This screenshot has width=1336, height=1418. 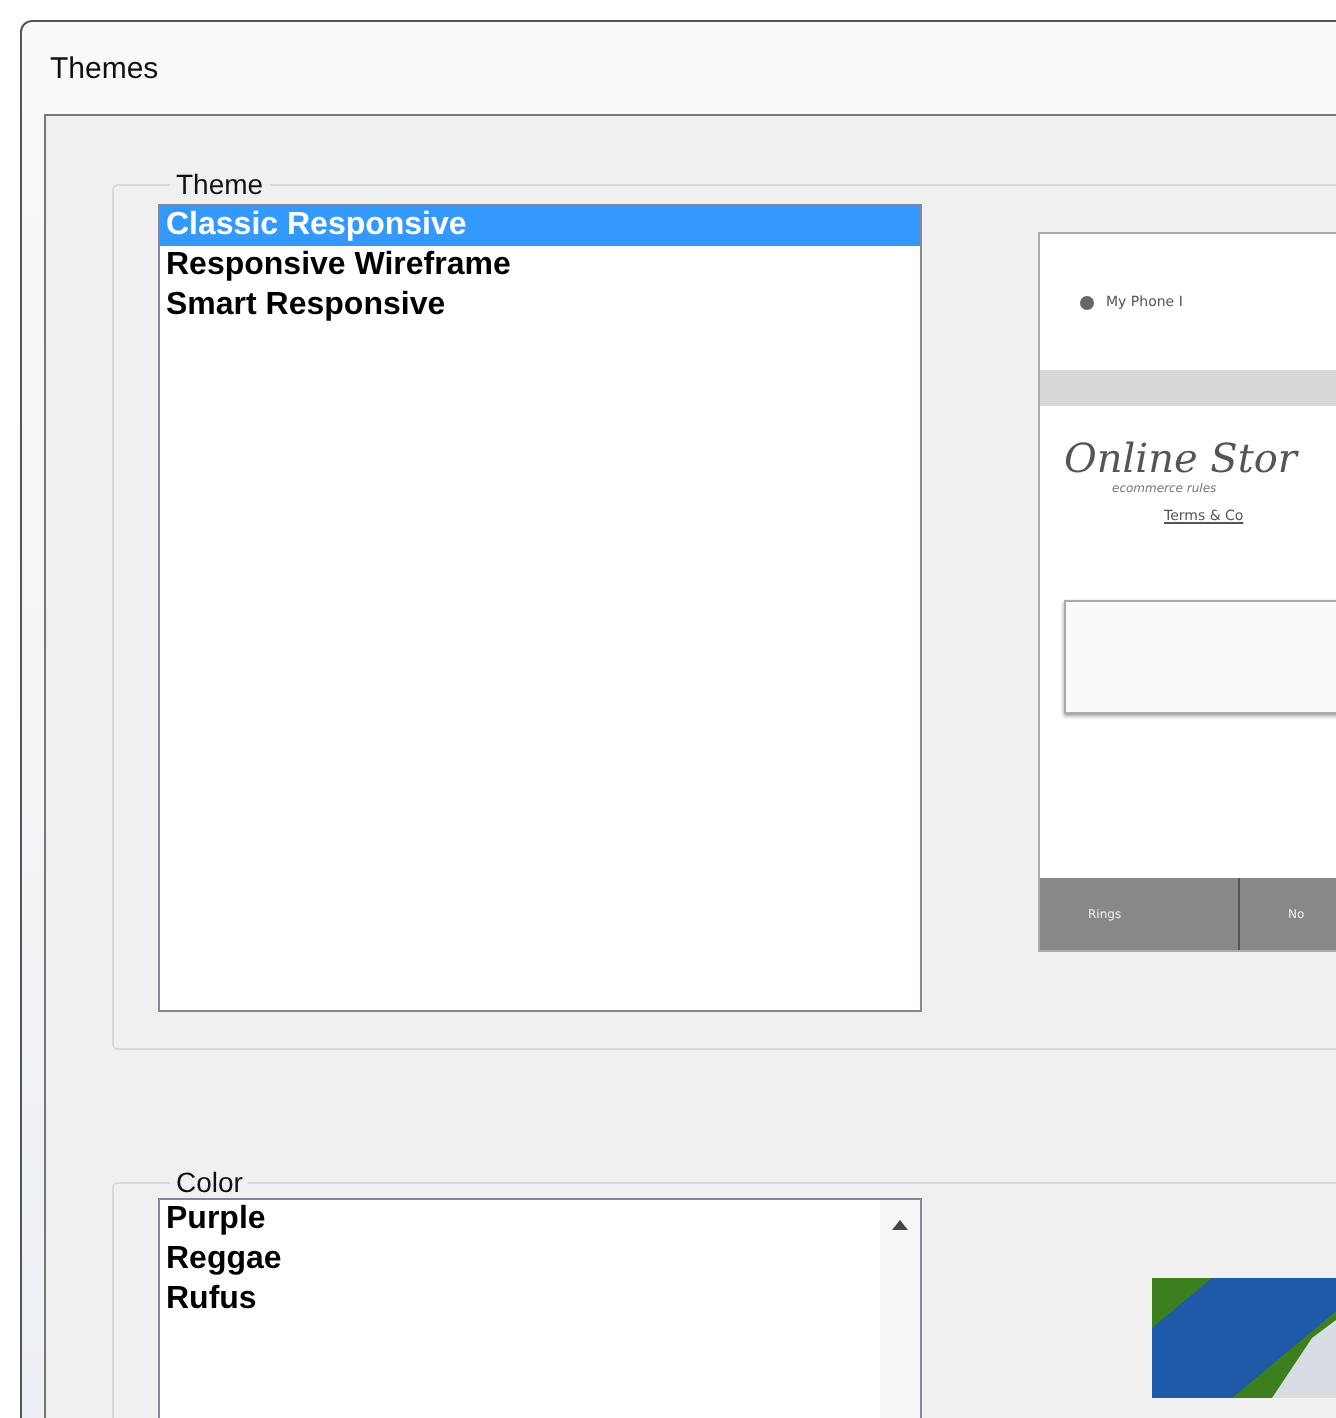 I want to click on store-logo: Online Stor, so click(x=1182, y=458).